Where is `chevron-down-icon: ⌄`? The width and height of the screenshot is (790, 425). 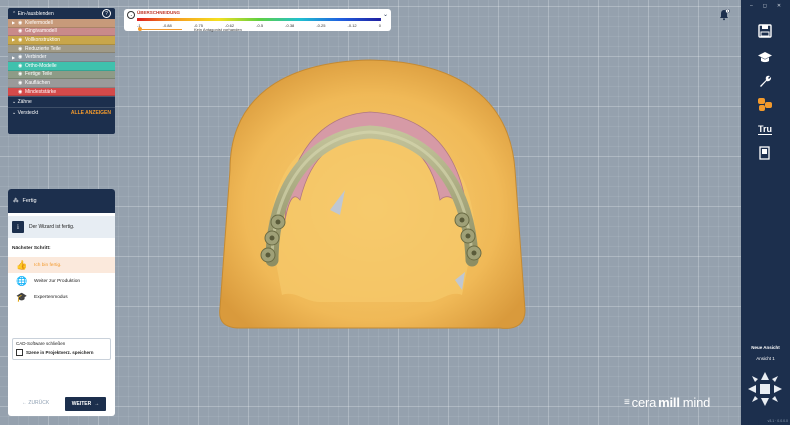
chevron-down-icon: ⌄ is located at coordinates (385, 14).